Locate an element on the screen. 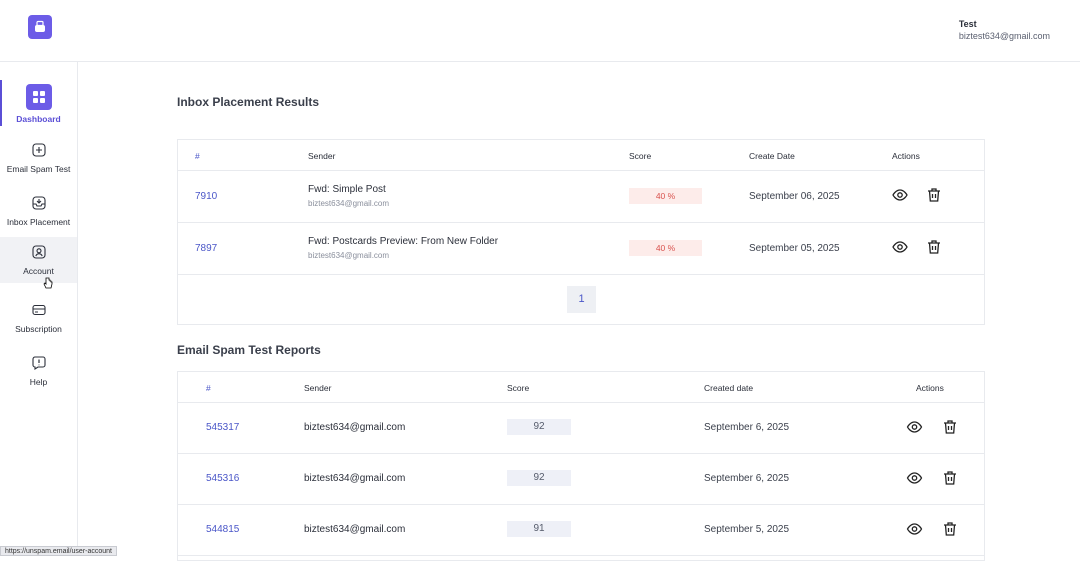 The height and width of the screenshot is (561, 1080). sidebar-item-label: Inbox Placement is located at coordinates (38, 222).